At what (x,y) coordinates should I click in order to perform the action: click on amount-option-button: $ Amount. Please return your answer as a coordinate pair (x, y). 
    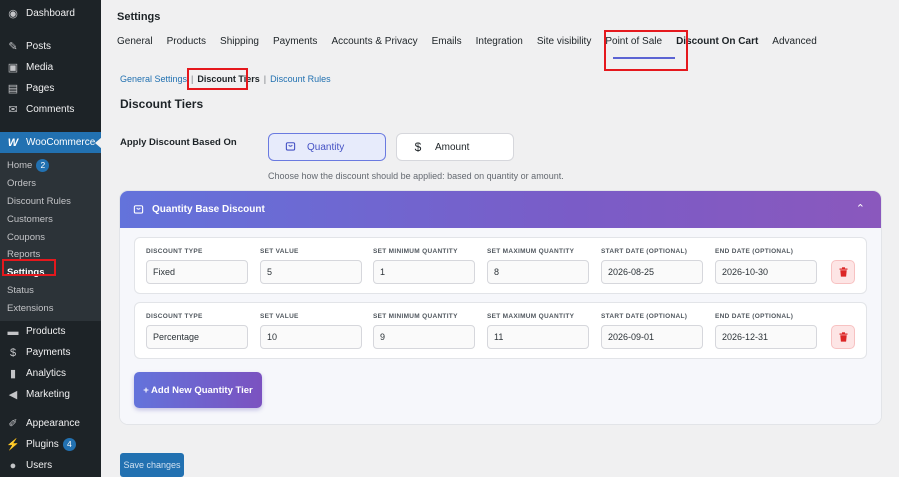
    Looking at the image, I should click on (455, 147).